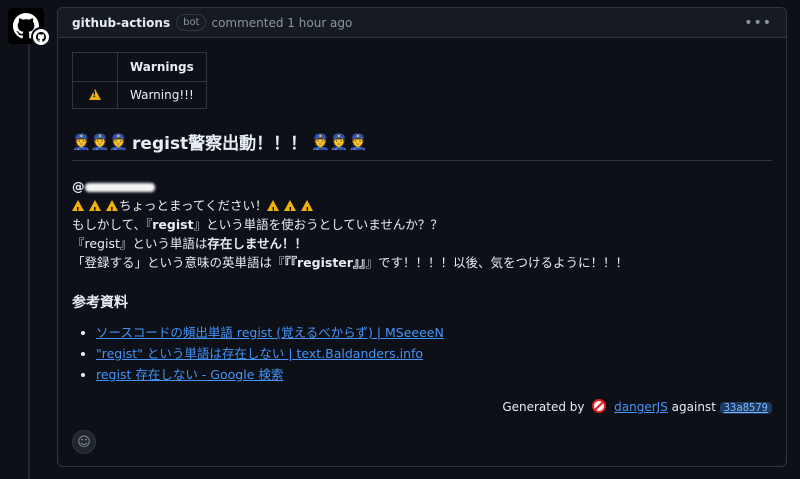  Describe the element at coordinates (162, 67) in the screenshot. I see `table-header-warnings: Warnings` at that location.